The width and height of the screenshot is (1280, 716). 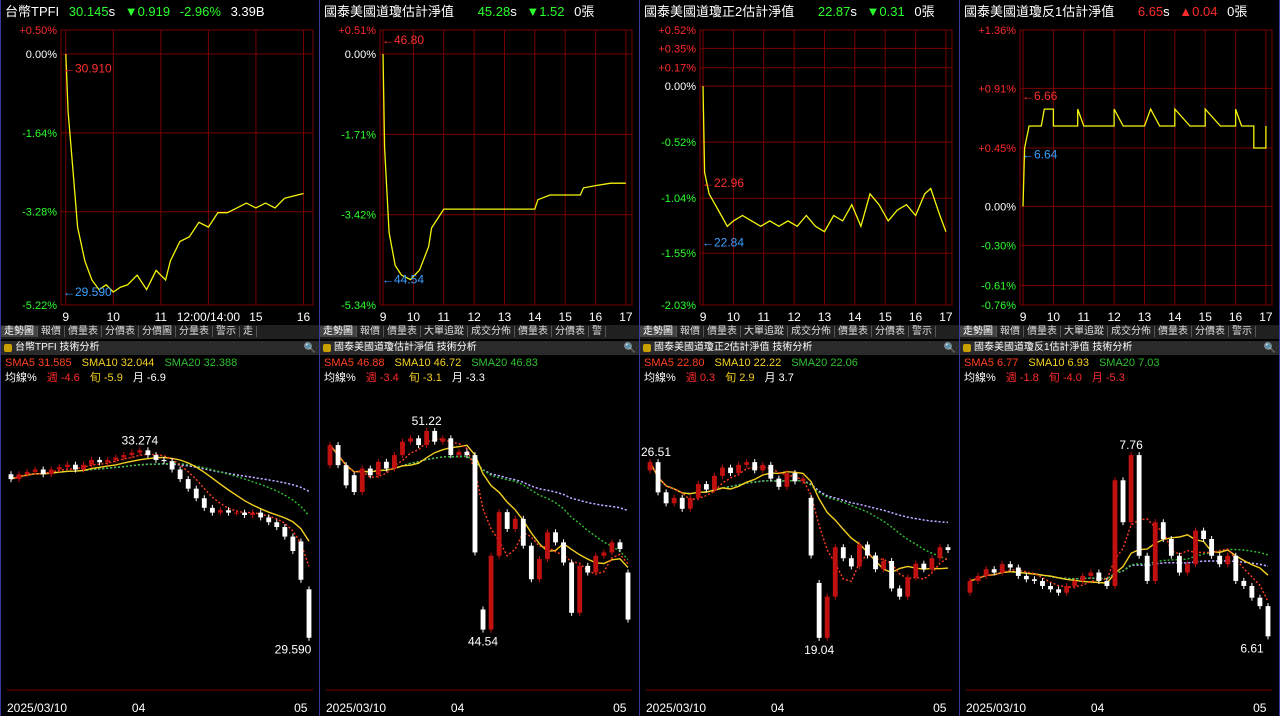 What do you see at coordinates (597, 331) in the screenshot?
I see `tab-7: 警` at bounding box center [597, 331].